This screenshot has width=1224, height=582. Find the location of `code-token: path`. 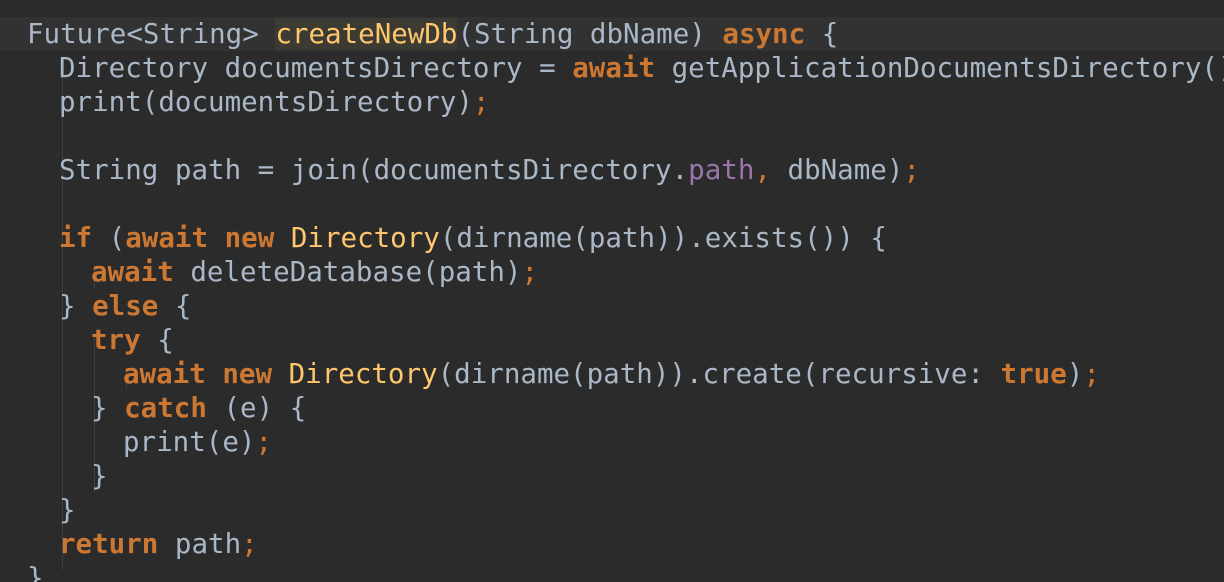

code-token: path is located at coordinates (200, 544).